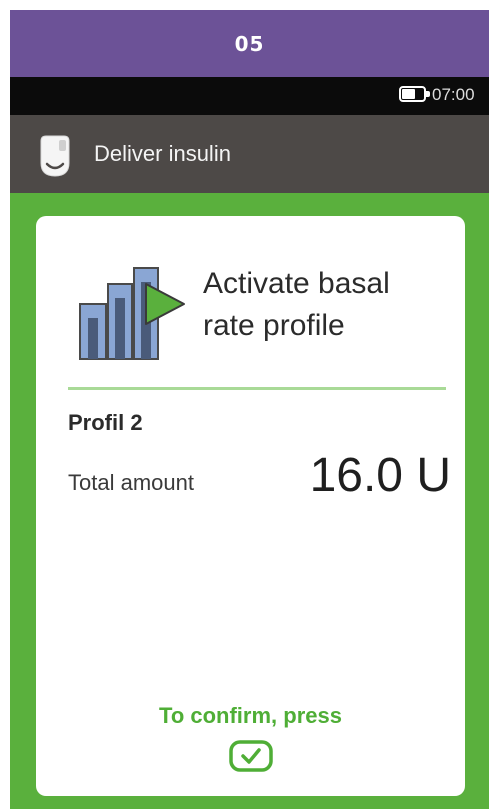  What do you see at coordinates (428, 94) in the screenshot?
I see `battery-nub` at bounding box center [428, 94].